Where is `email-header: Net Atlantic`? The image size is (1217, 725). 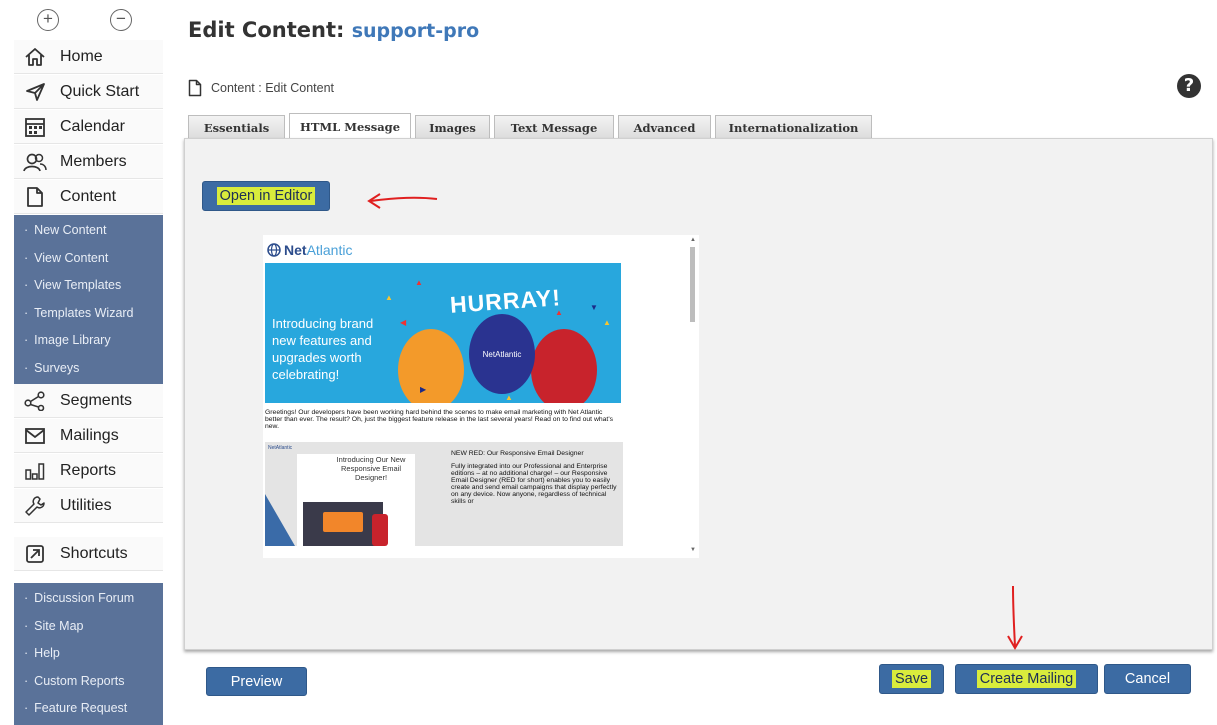 email-header: Net Atlantic is located at coordinates (444, 250).